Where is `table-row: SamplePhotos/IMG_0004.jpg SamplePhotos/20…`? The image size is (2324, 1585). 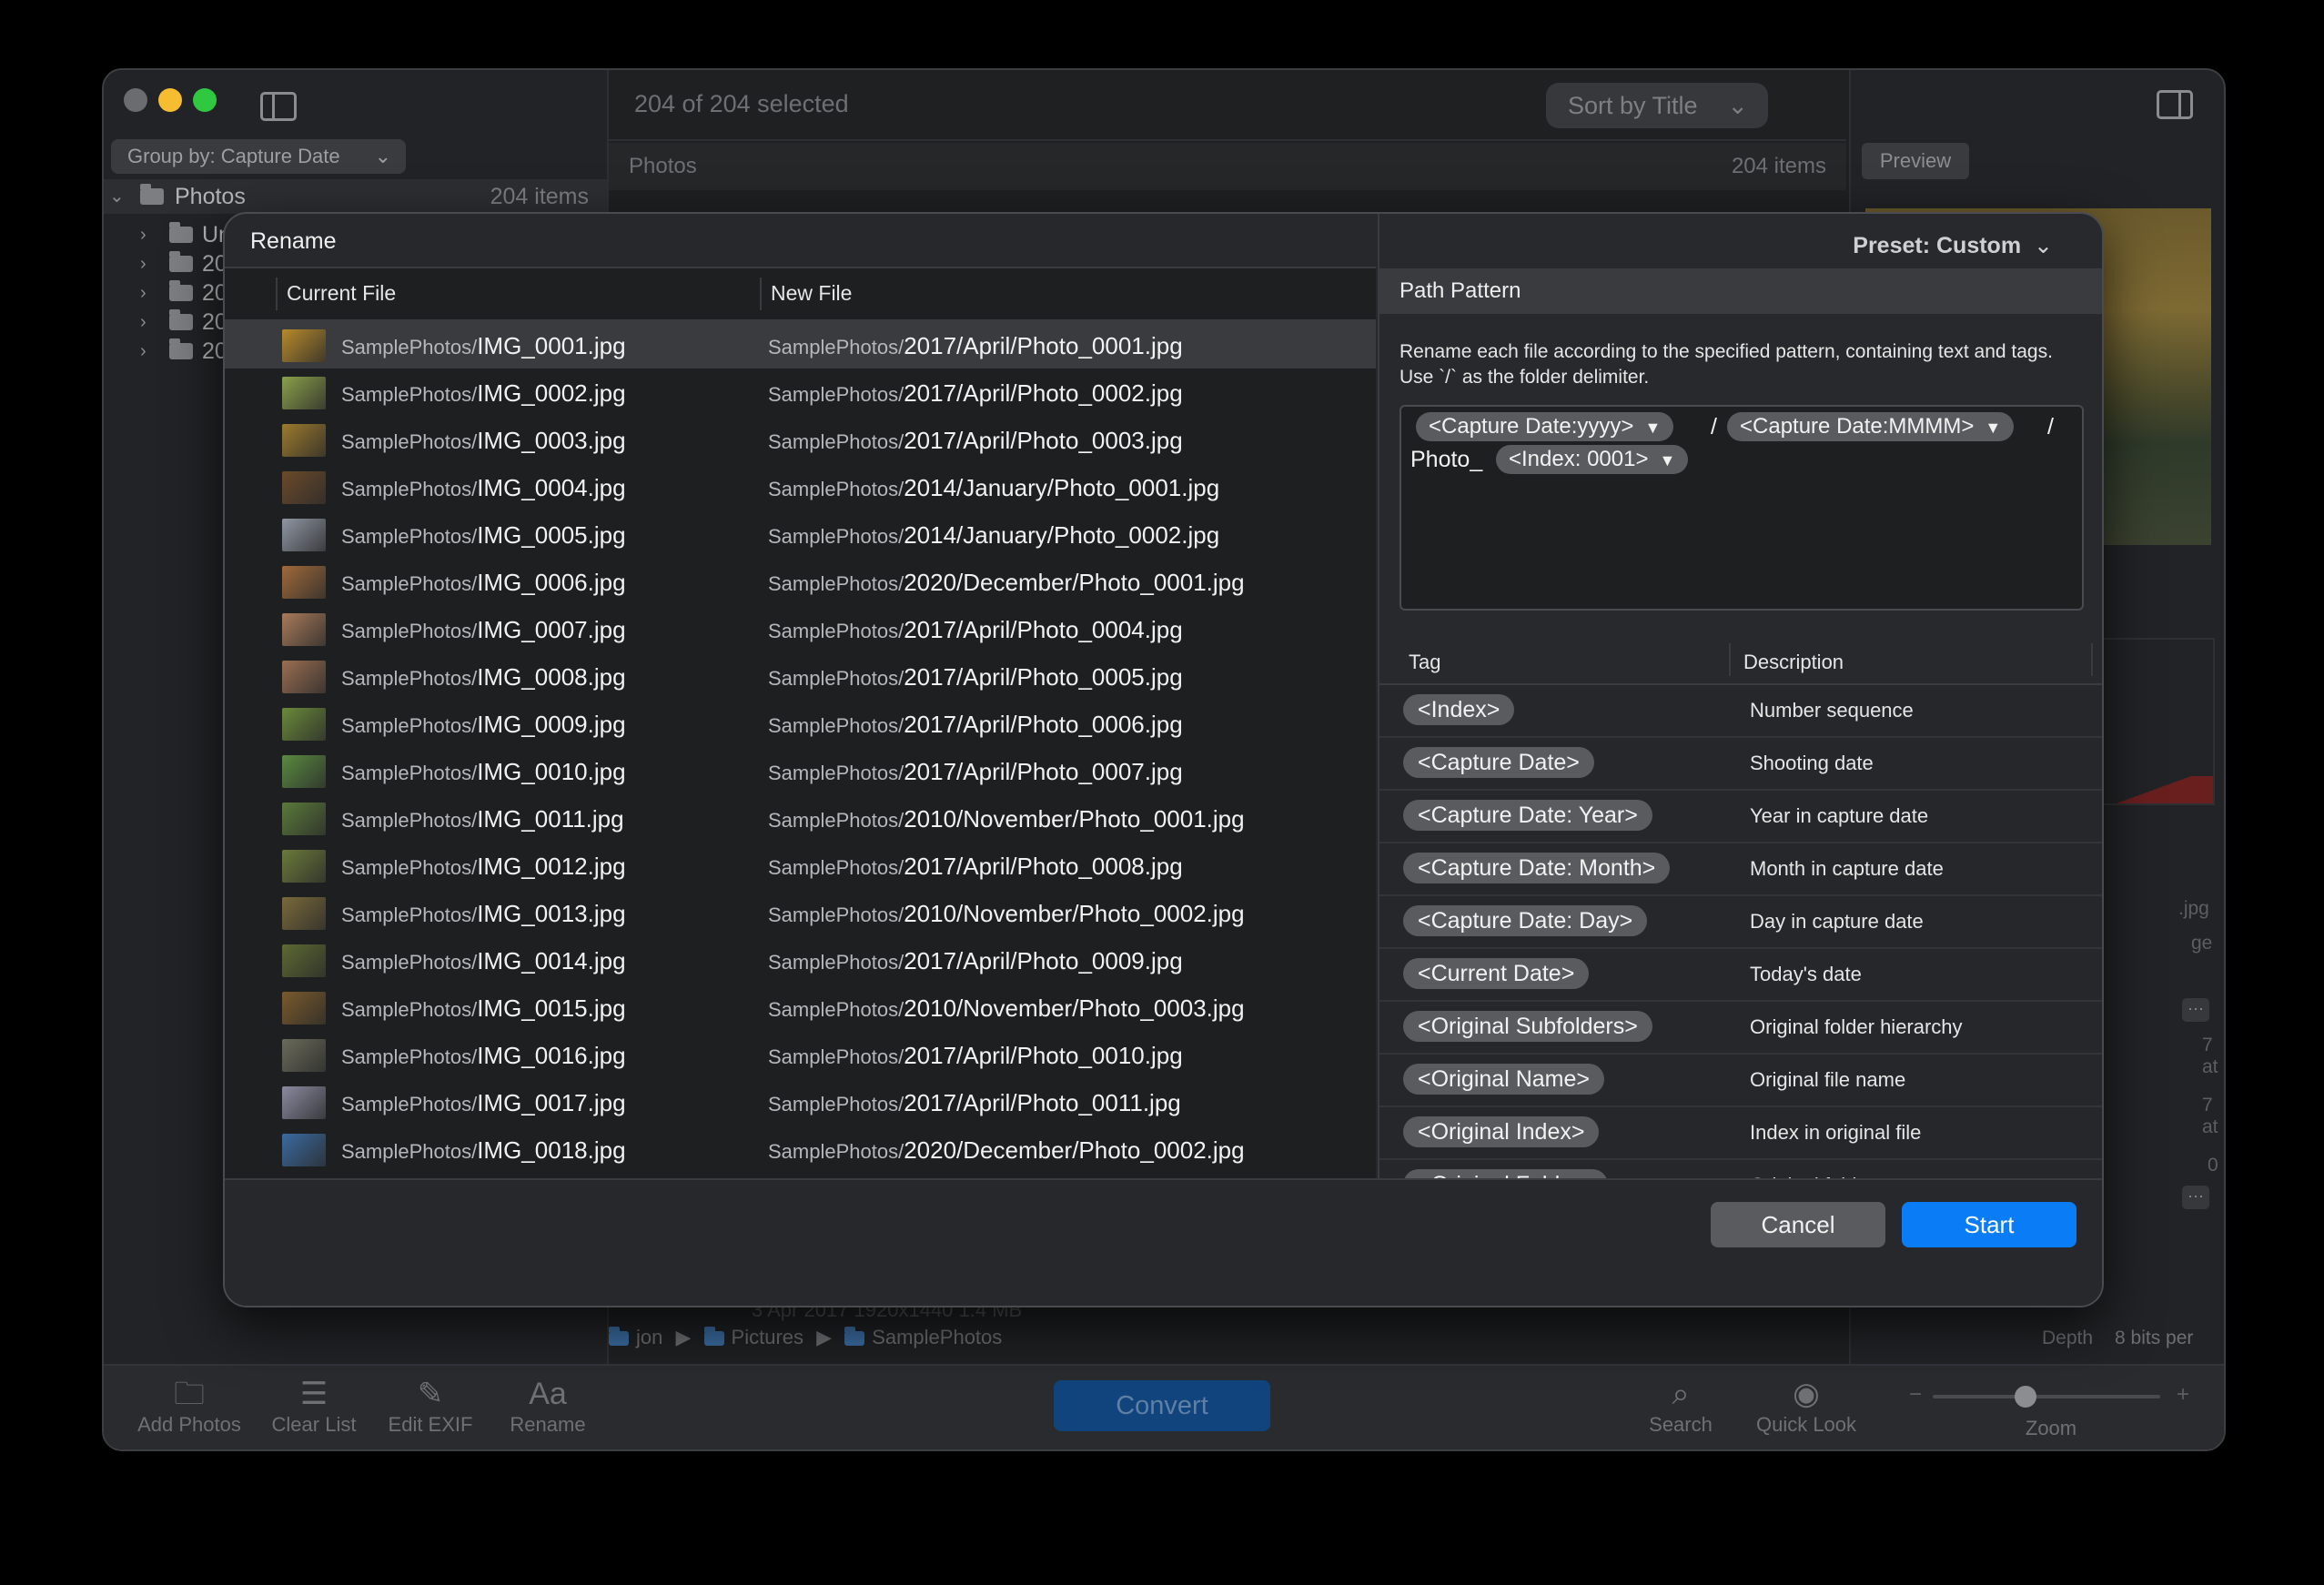 table-row: SamplePhotos/IMG_0004.jpg SamplePhotos/20… is located at coordinates (800, 486).